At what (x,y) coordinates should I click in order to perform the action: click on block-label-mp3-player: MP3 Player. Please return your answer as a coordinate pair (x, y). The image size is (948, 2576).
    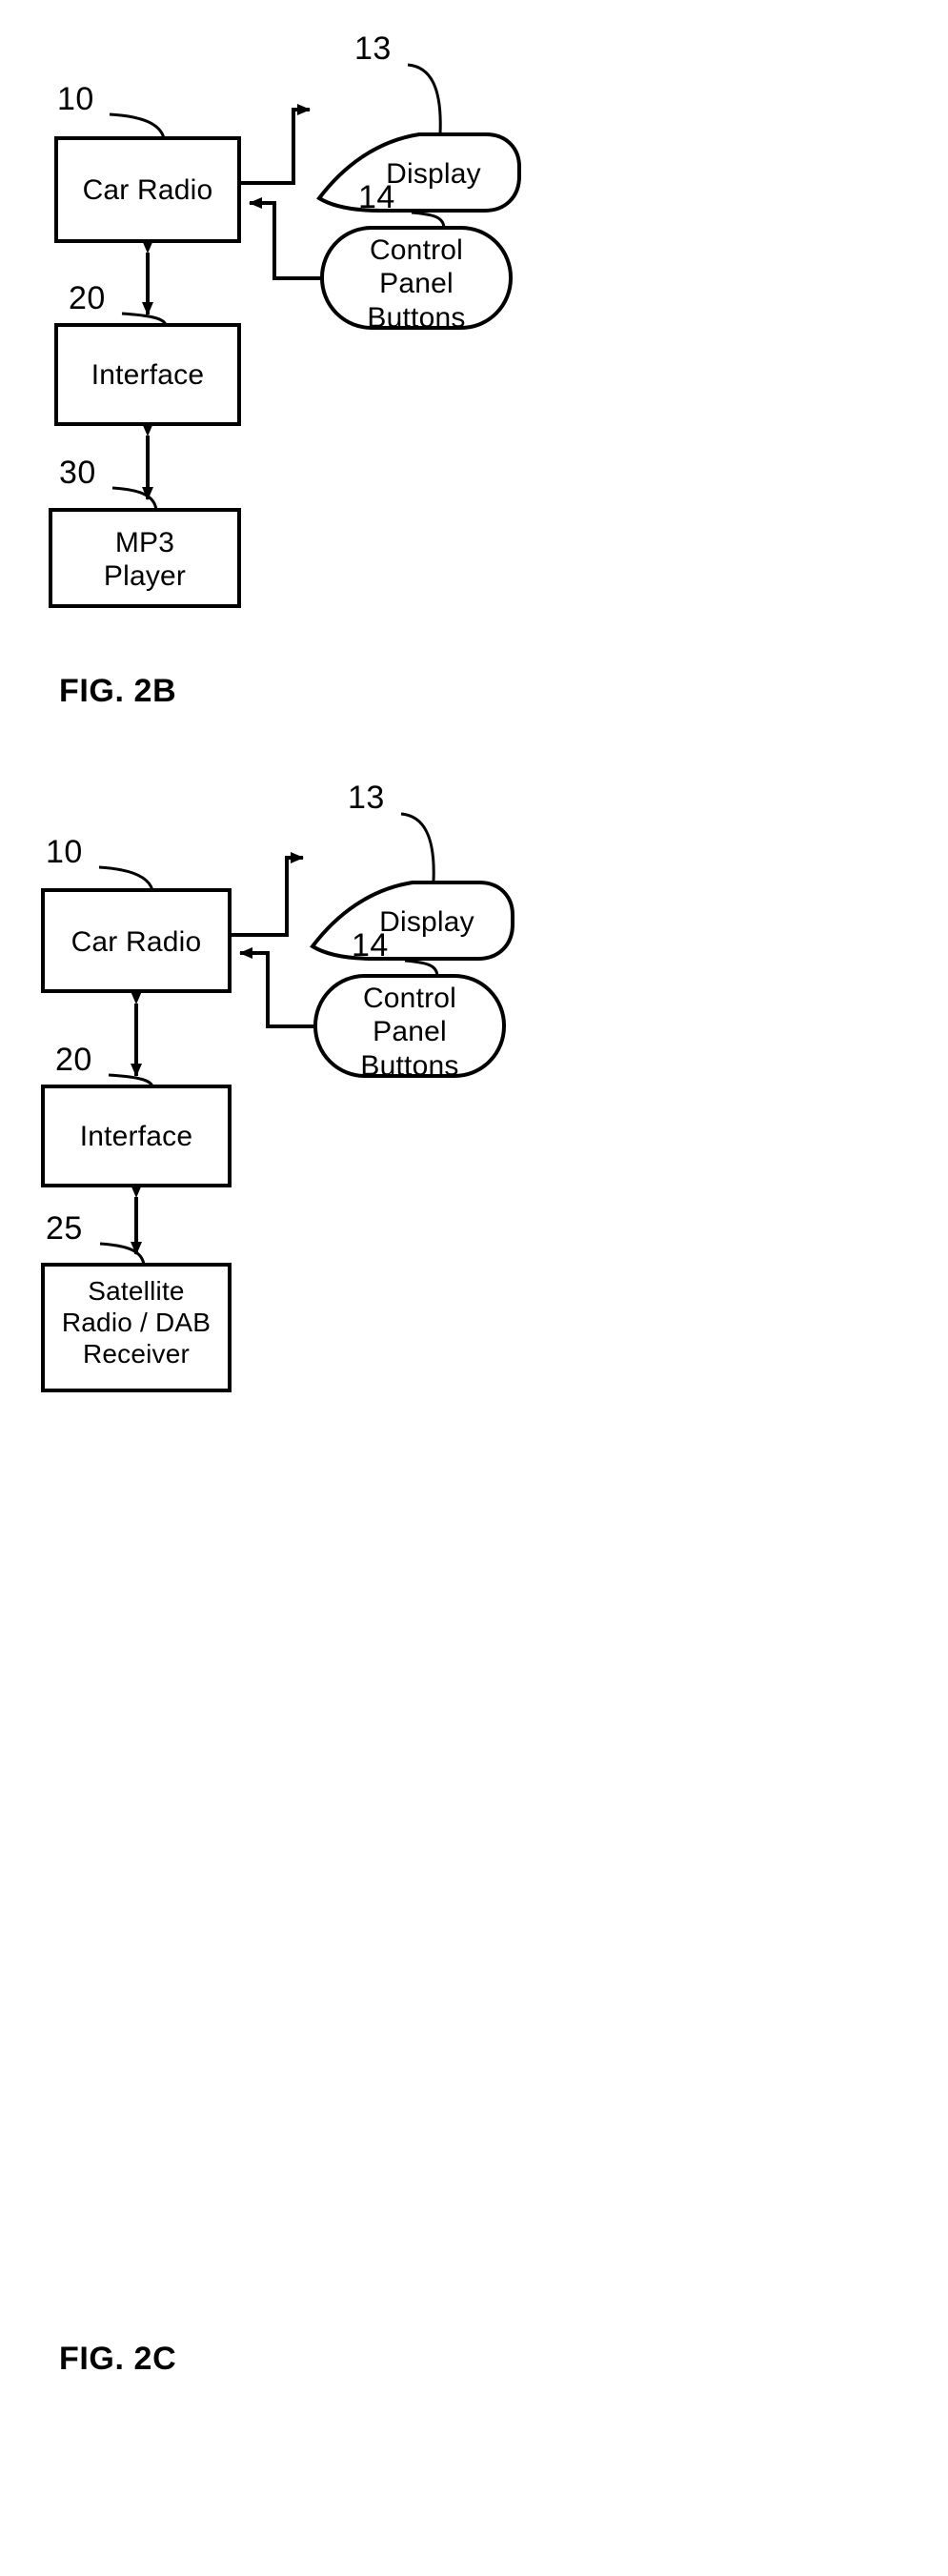
    Looking at the image, I should click on (145, 560).